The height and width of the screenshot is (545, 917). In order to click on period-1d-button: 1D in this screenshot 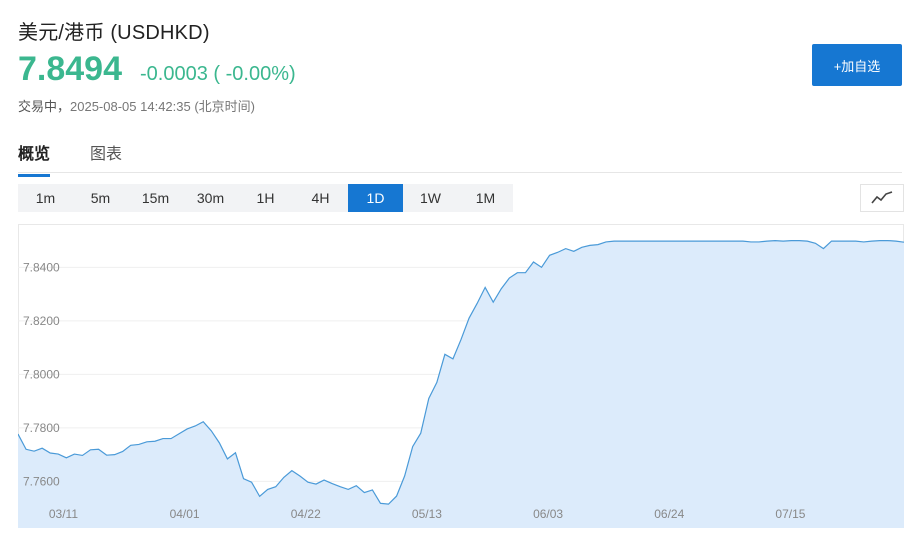, I will do `click(375, 198)`.